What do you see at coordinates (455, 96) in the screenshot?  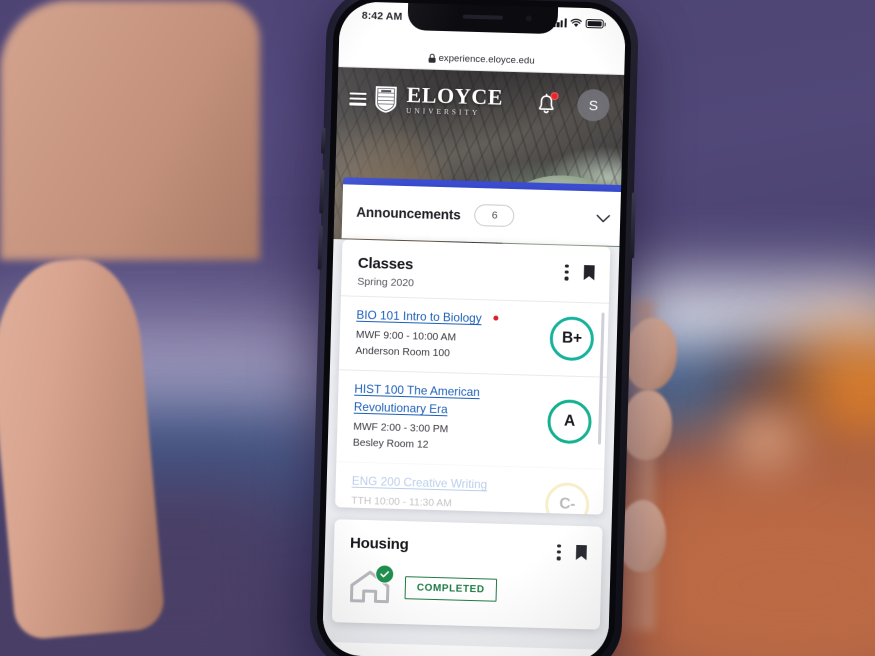 I see `brand-name: ELOYCE` at bounding box center [455, 96].